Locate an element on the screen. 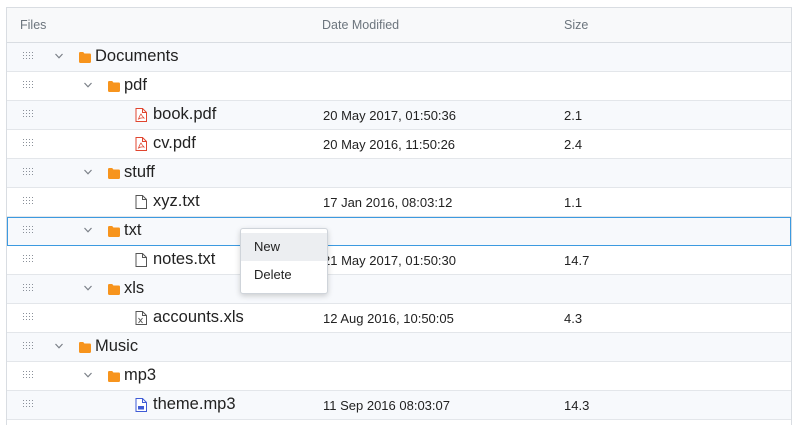 The height and width of the screenshot is (425, 800). folder-name: Music is located at coordinates (117, 346).